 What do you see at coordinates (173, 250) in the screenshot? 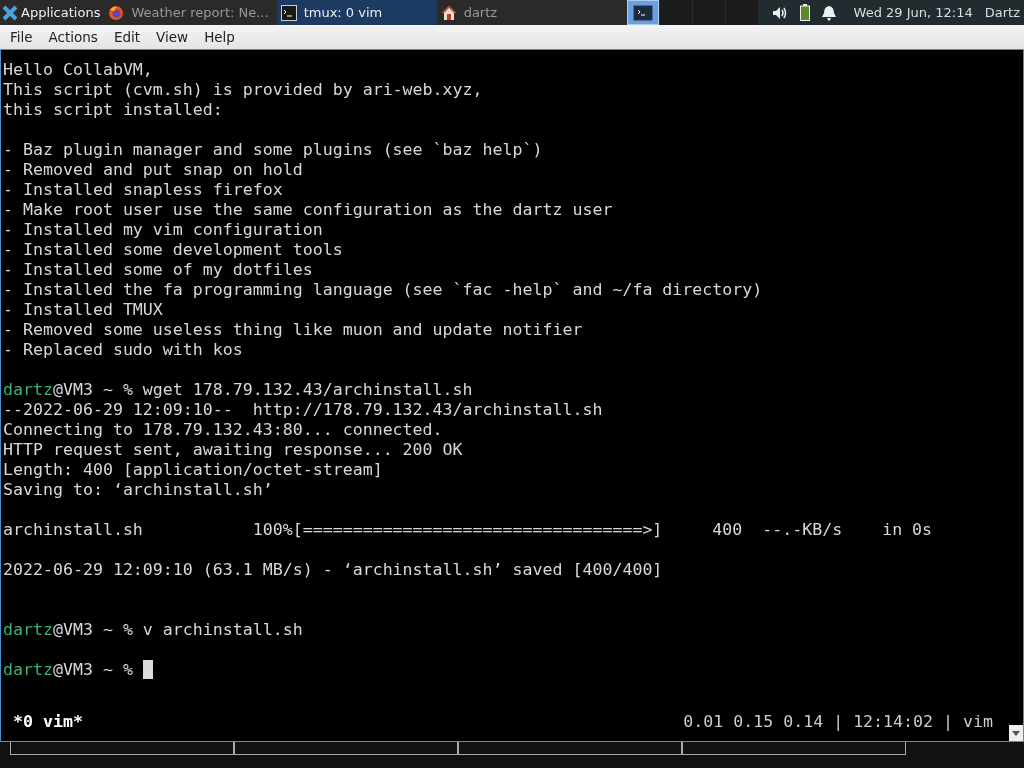
I see `terminal-line: - Installed some development tools` at bounding box center [173, 250].